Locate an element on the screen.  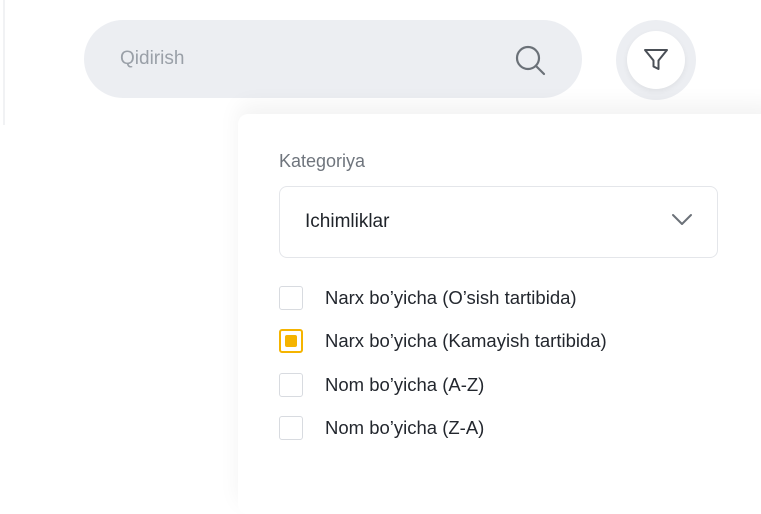
filter-button is located at coordinates (656, 60).